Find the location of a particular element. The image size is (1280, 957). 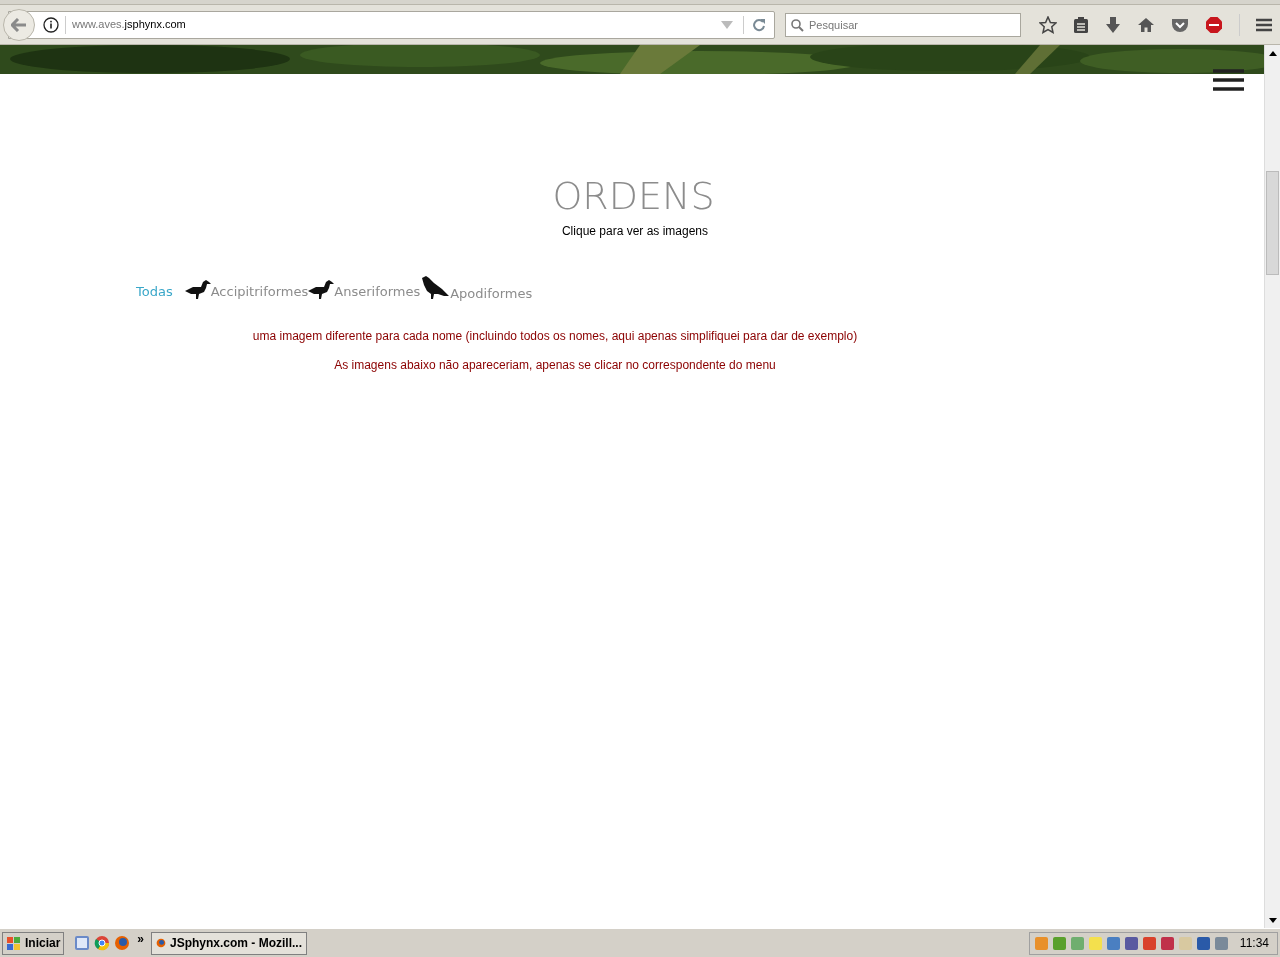

stop-sign-icon is located at coordinates (1214, 24).